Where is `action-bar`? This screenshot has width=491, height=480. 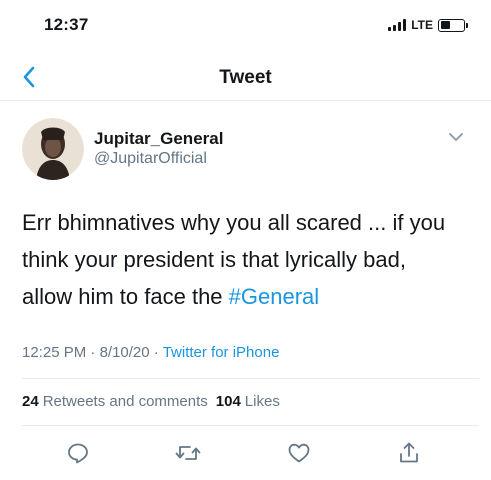 action-bar is located at coordinates (245, 453).